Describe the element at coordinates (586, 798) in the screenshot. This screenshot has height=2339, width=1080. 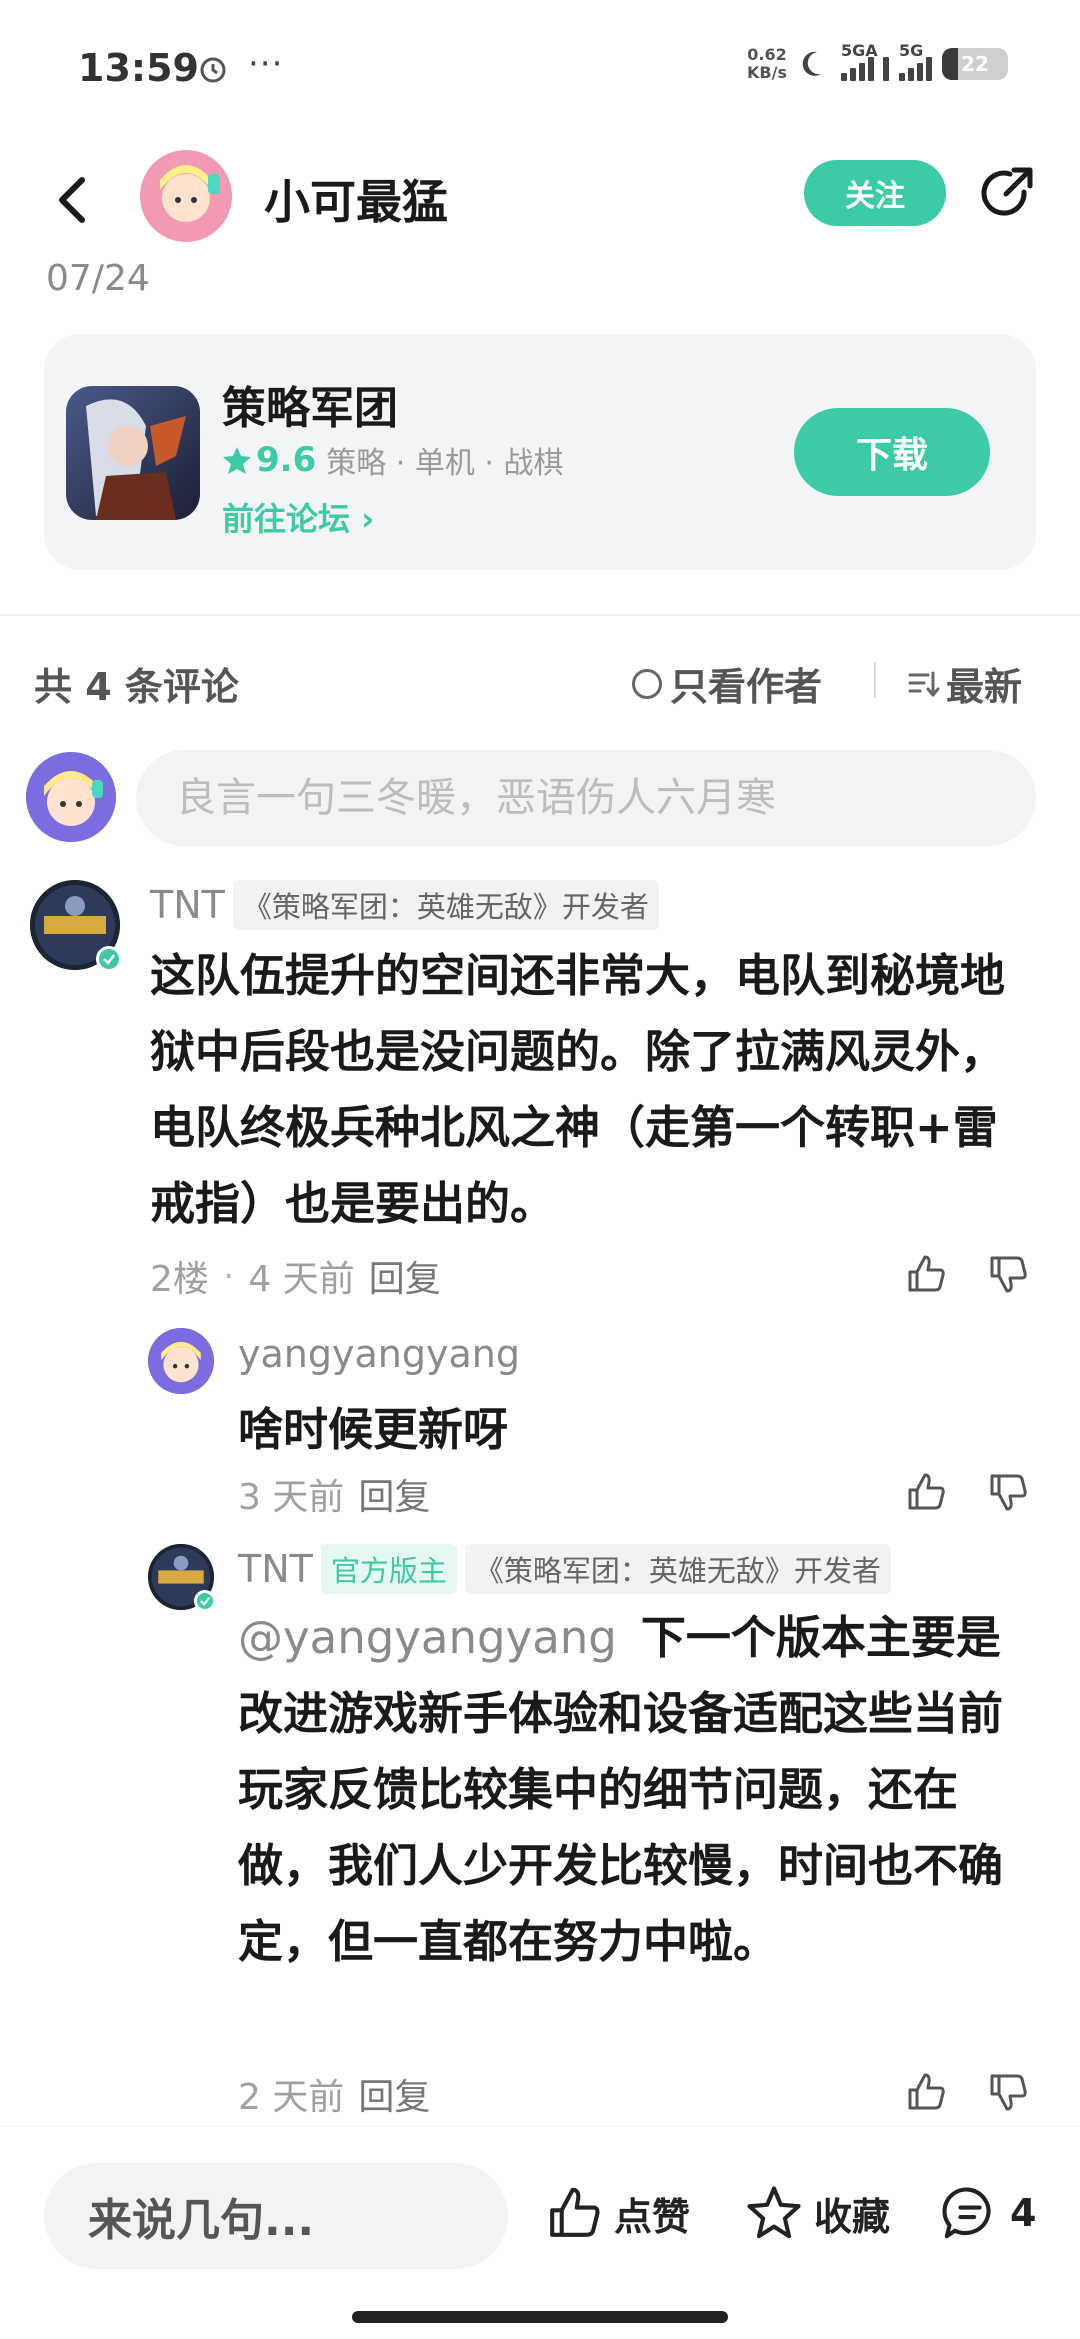
I see `comment-input` at that location.